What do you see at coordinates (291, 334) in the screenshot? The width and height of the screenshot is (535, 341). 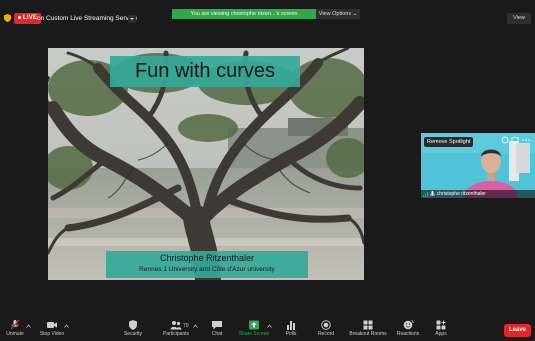 I see `polls-label: Polls` at bounding box center [291, 334].